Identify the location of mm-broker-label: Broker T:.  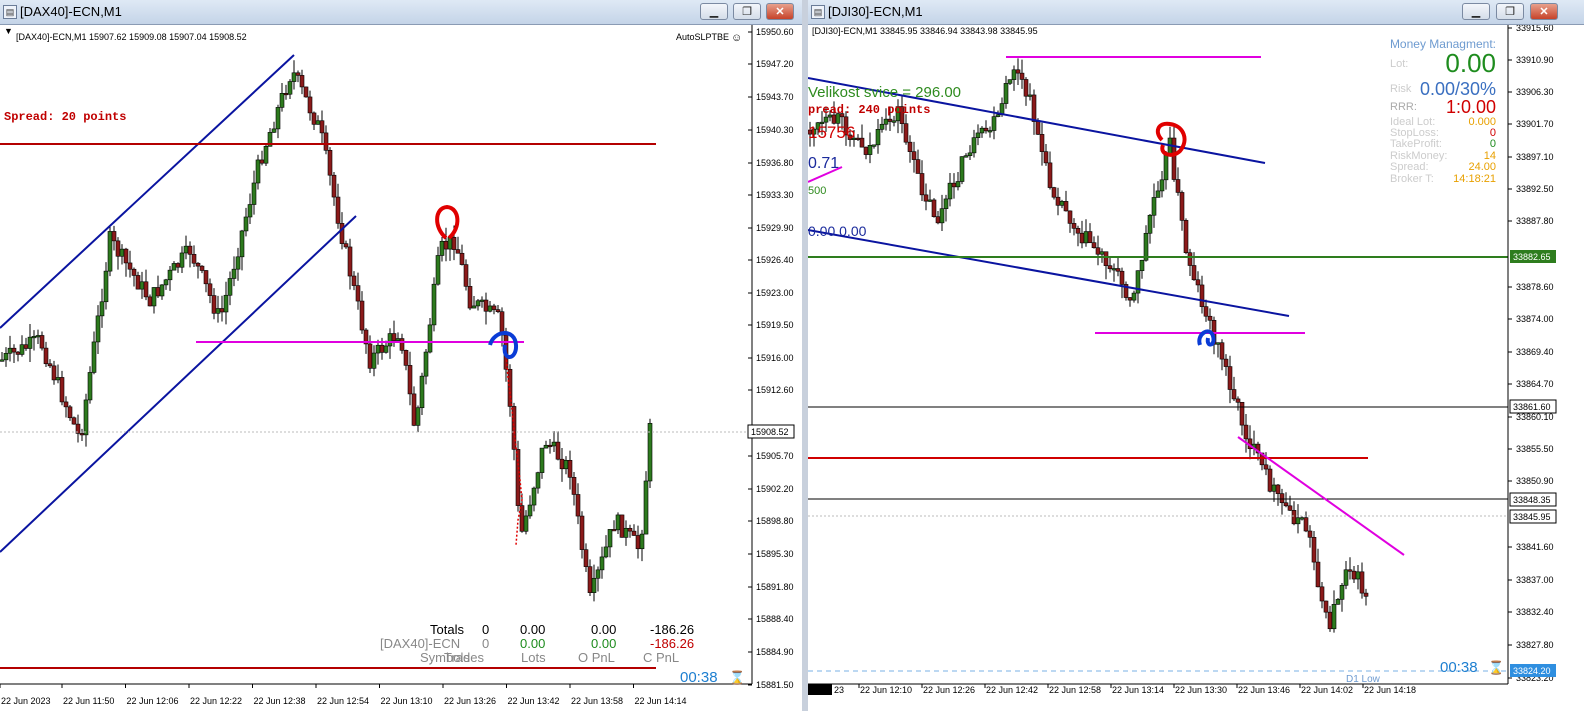
(1412, 179).